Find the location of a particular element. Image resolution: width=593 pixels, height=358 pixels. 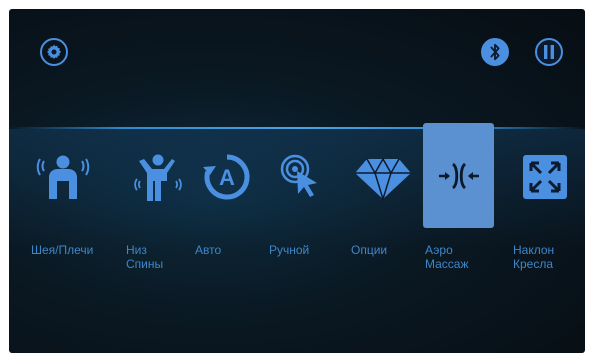

menu-item-manual: Ручной is located at coordinates (301, 206).